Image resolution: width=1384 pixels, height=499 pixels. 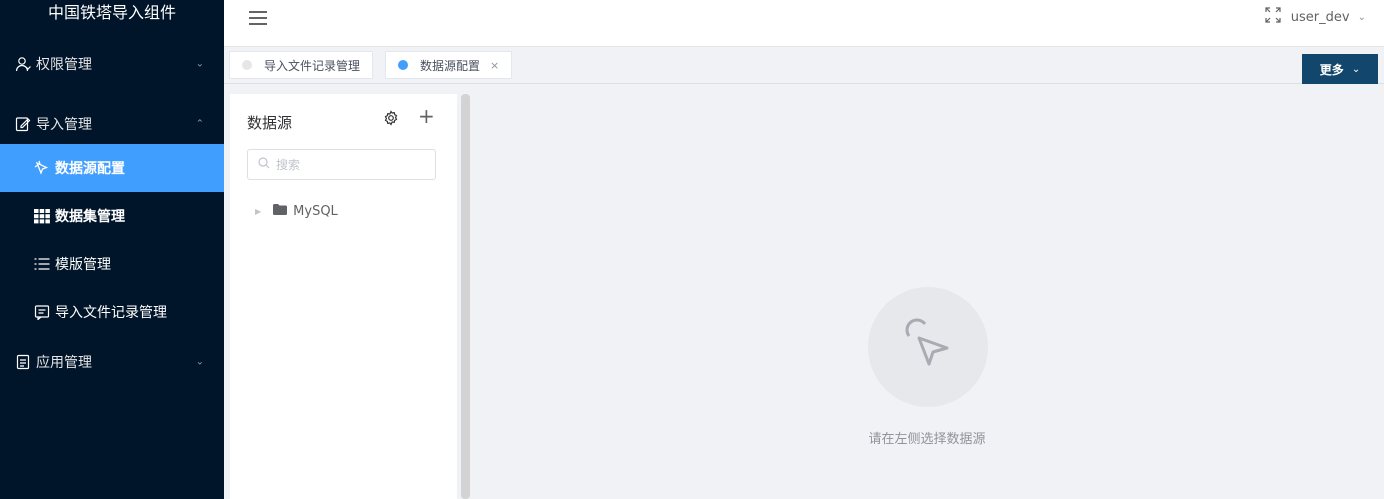 What do you see at coordinates (83, 265) in the screenshot?
I see `sidebar-item-label: 模版管理` at bounding box center [83, 265].